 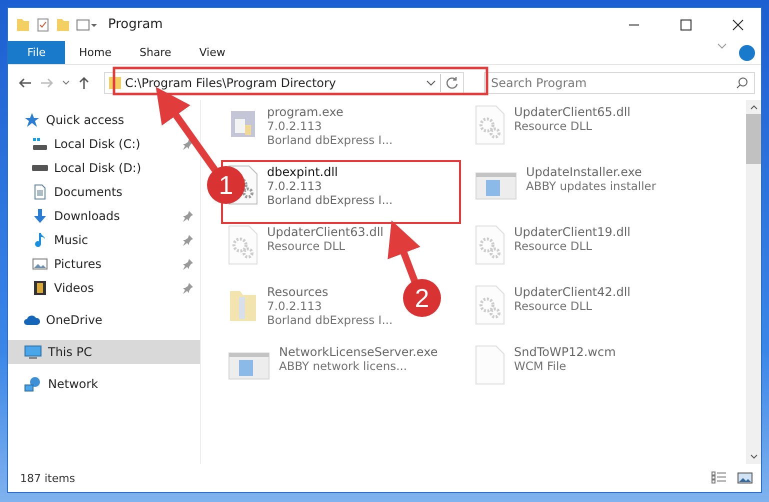 I want to click on up-button, so click(x=84, y=83).